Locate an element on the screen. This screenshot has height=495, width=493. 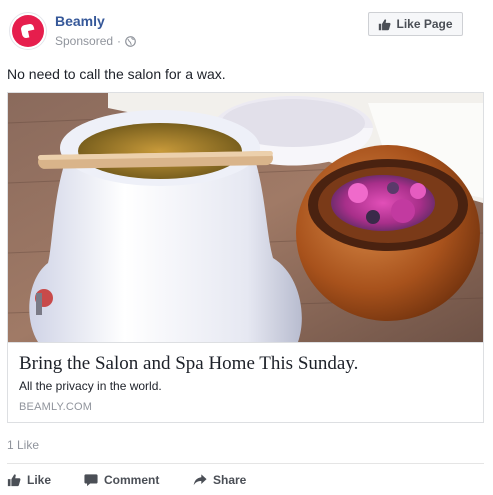
reaction-count: 1 Like is located at coordinates (23, 445).